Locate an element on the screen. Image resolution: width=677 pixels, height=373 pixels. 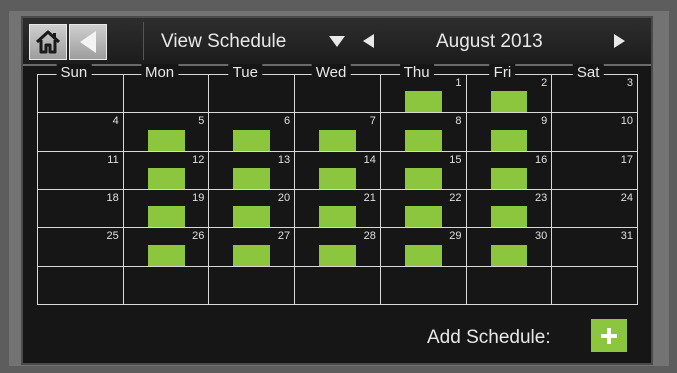
calendar-day-cell: 12 is located at coordinates (166, 170).